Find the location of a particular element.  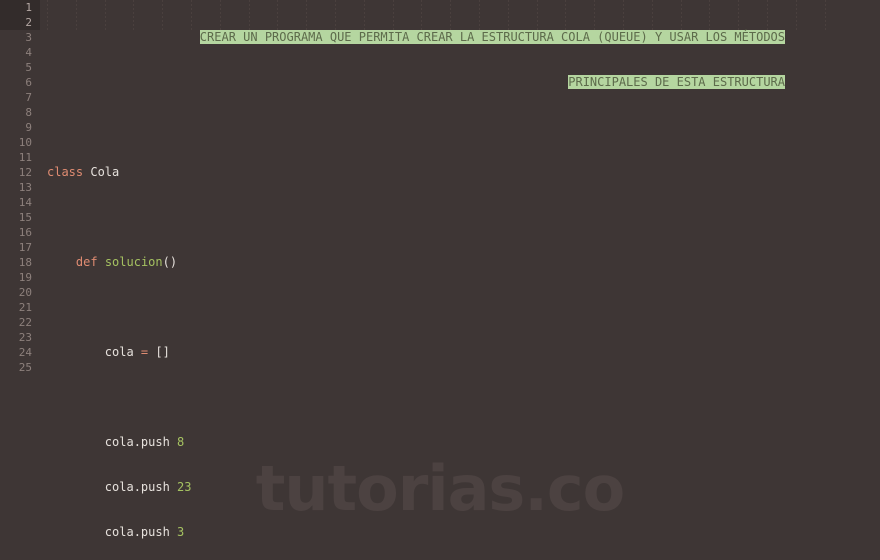

line-number-23: 23 is located at coordinates (20, 337).